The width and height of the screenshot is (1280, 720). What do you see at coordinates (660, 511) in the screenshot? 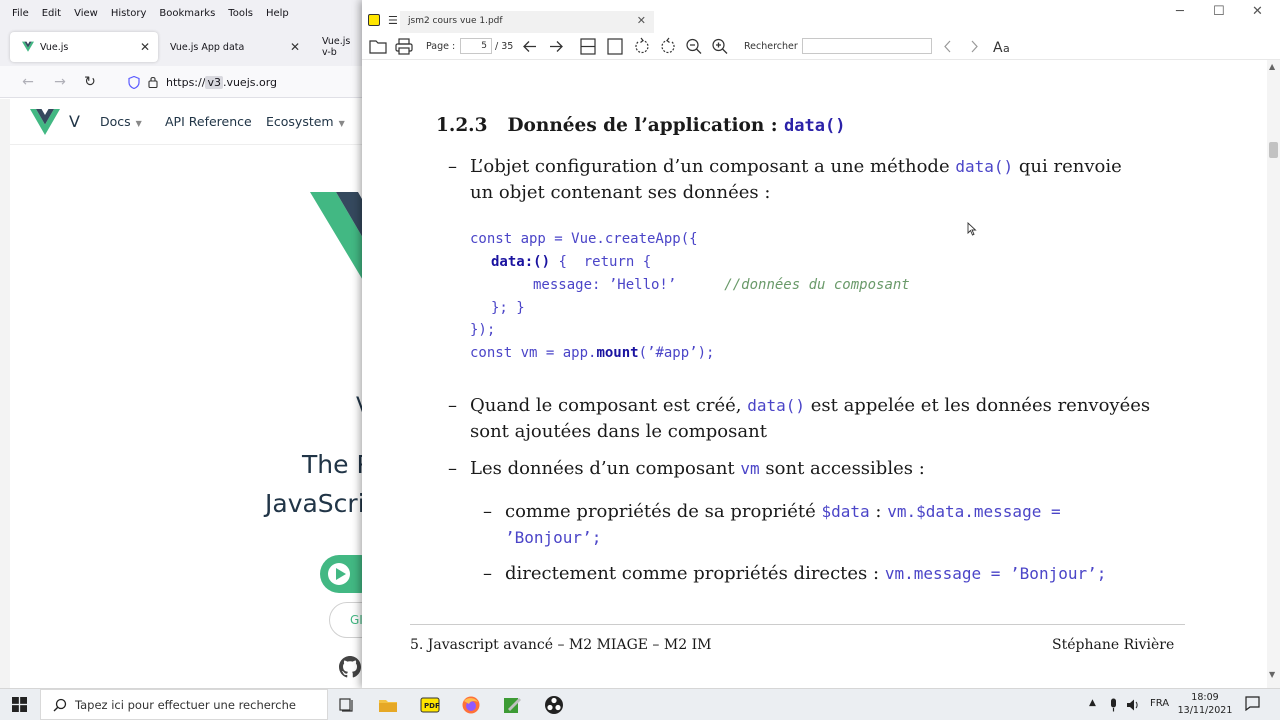
I see `sub1-text-pre: comme propriétés de sa propriété` at bounding box center [660, 511].